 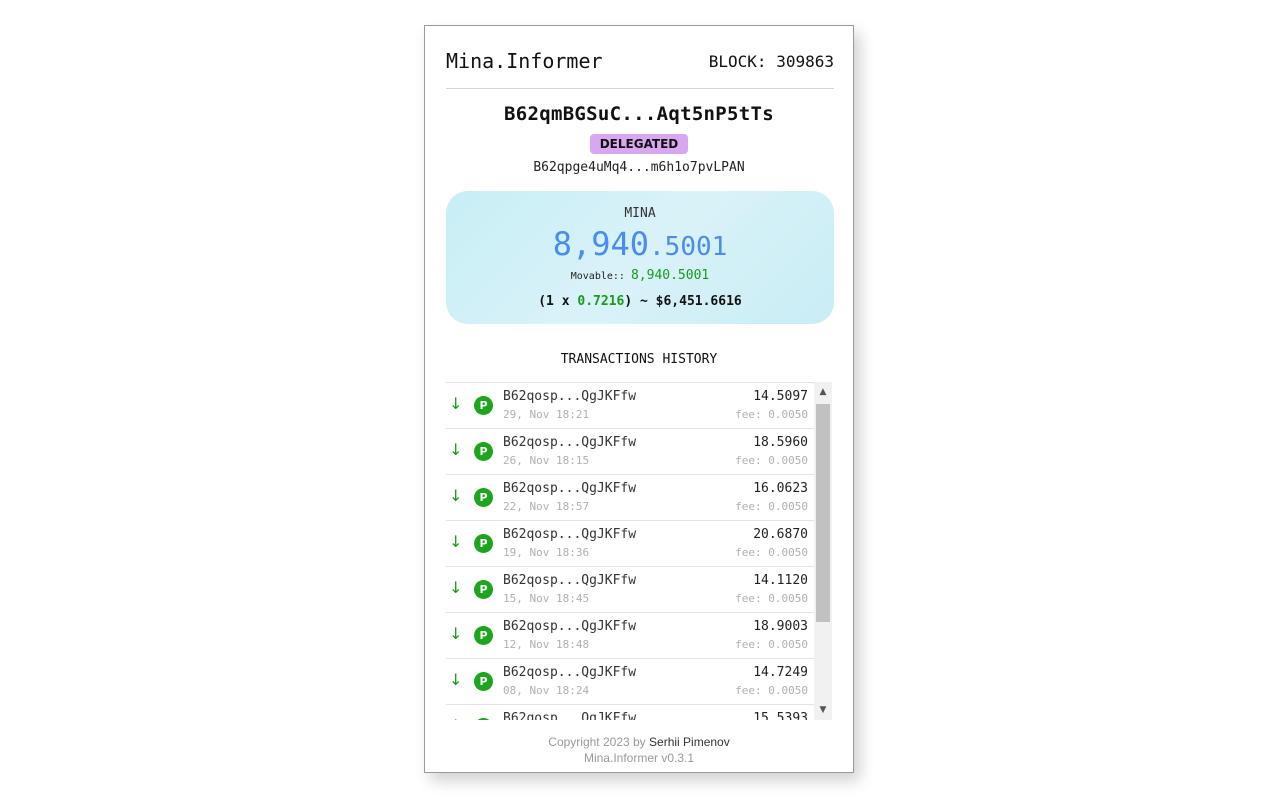 I want to click on scrollbar: ▲ ▼, so click(x=823, y=551).